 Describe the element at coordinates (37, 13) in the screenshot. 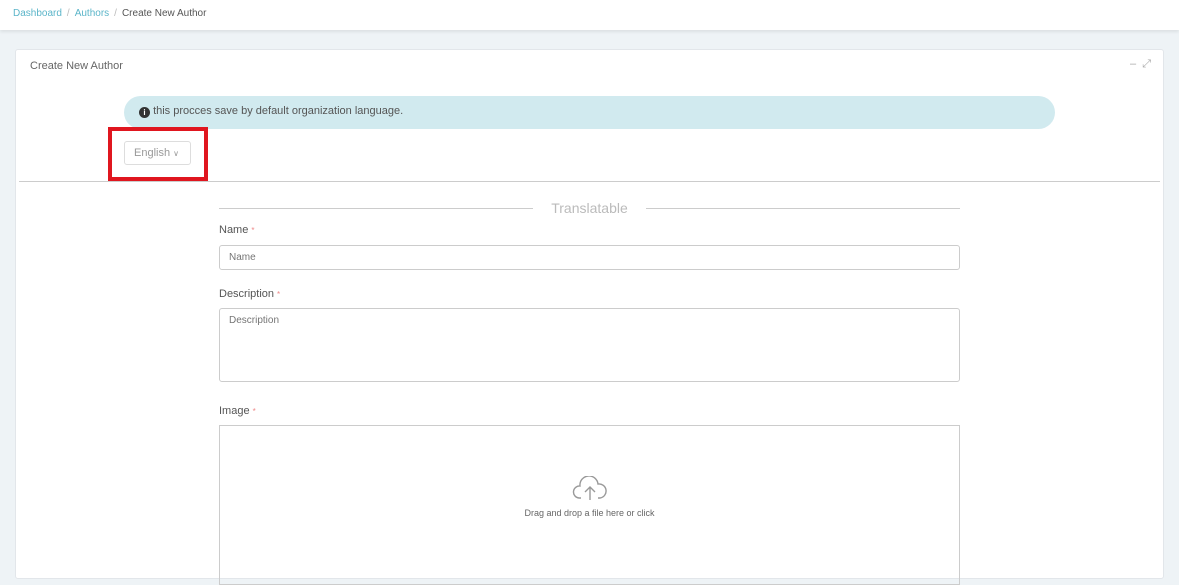

I see `breadcrumb-dashboard: Dashboard` at that location.